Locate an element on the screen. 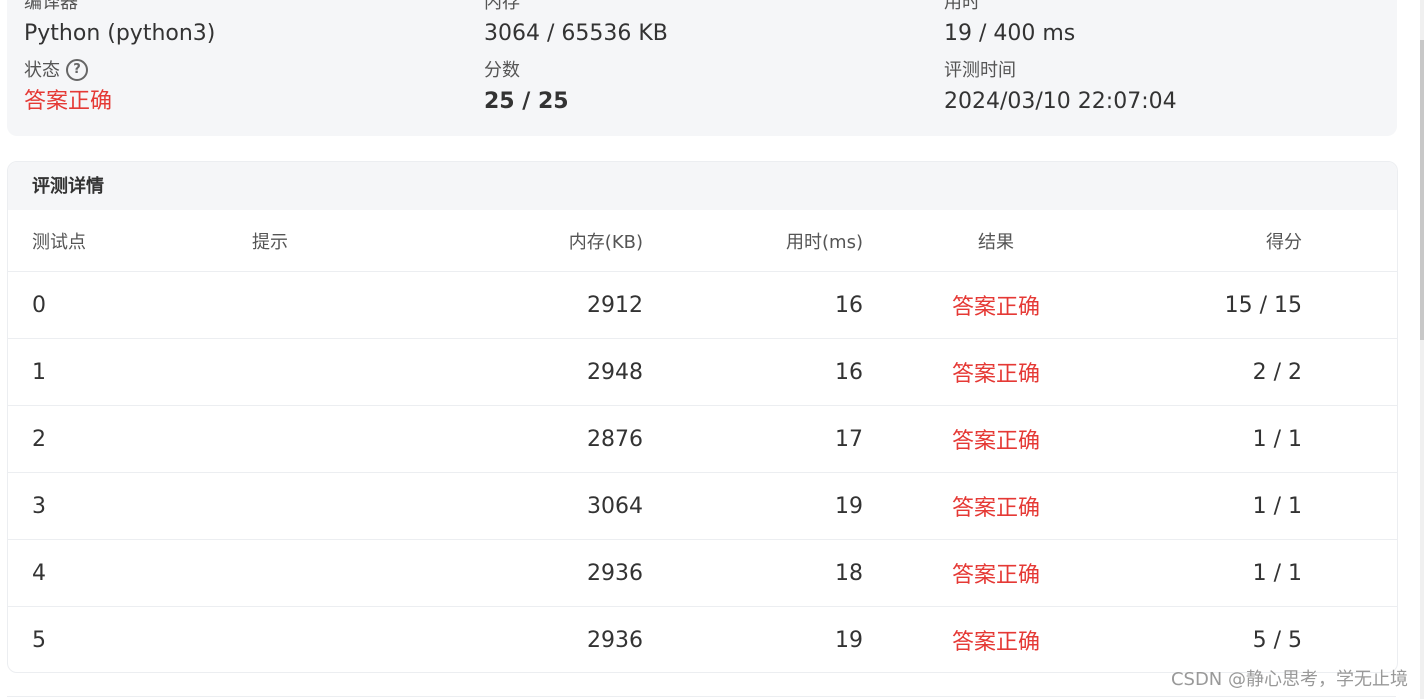 The image size is (1424, 699). table-row: 0 2912 16 答案正确 15 / 15 is located at coordinates (702, 305).